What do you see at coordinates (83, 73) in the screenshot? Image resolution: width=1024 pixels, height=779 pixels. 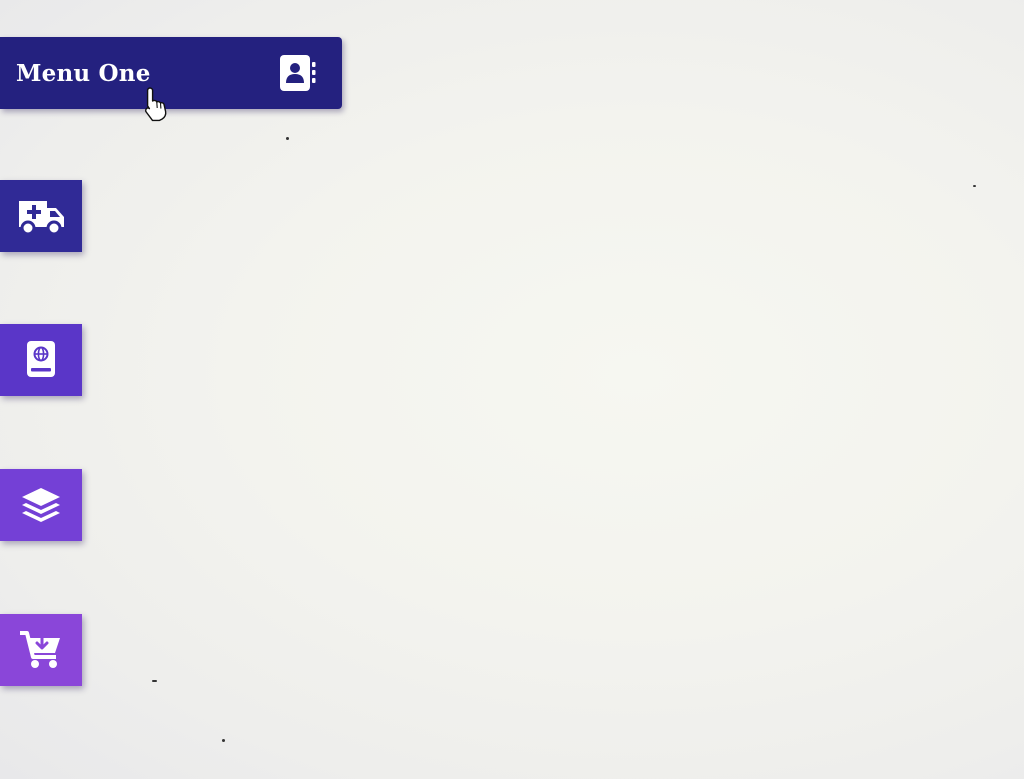 I see `menu-item-label: Menu One` at bounding box center [83, 73].